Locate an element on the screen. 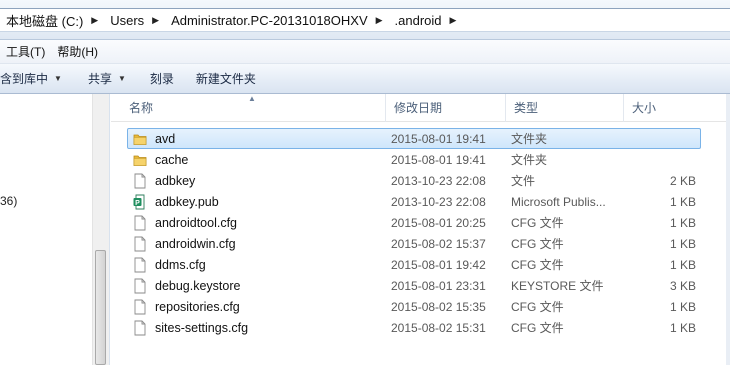 This screenshot has height=365, width=730. file-type: 文件 is located at coordinates (523, 181).